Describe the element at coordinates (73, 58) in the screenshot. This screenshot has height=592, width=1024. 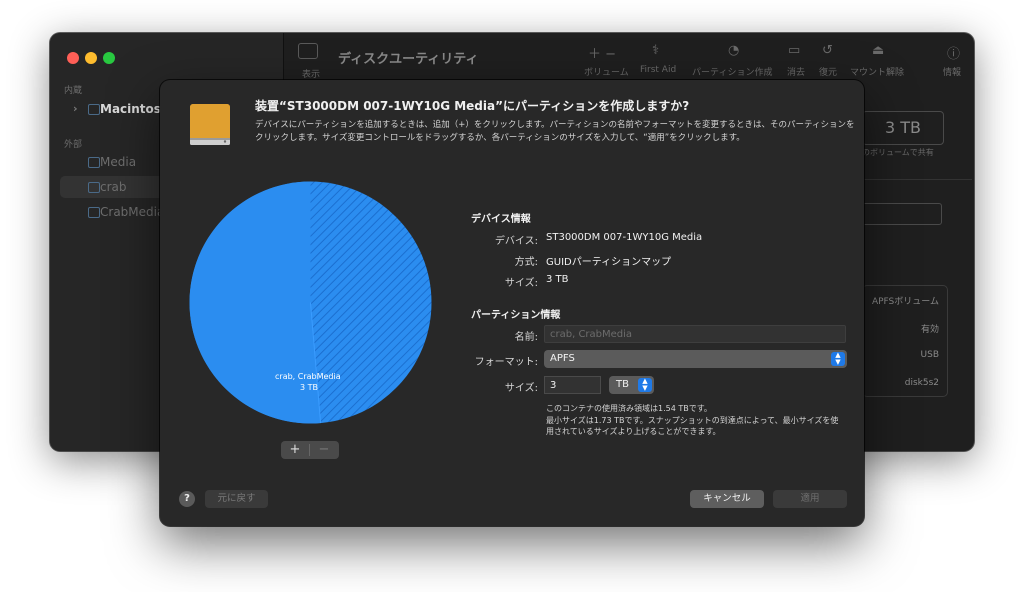
I see `close-window-button` at that location.